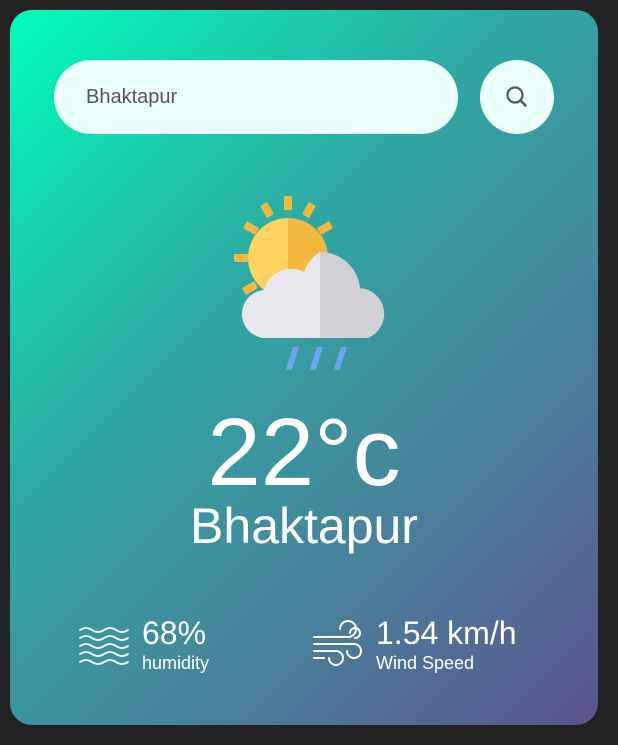 Image resolution: width=618 pixels, height=745 pixels. I want to click on humidity-label: humidity, so click(176, 663).